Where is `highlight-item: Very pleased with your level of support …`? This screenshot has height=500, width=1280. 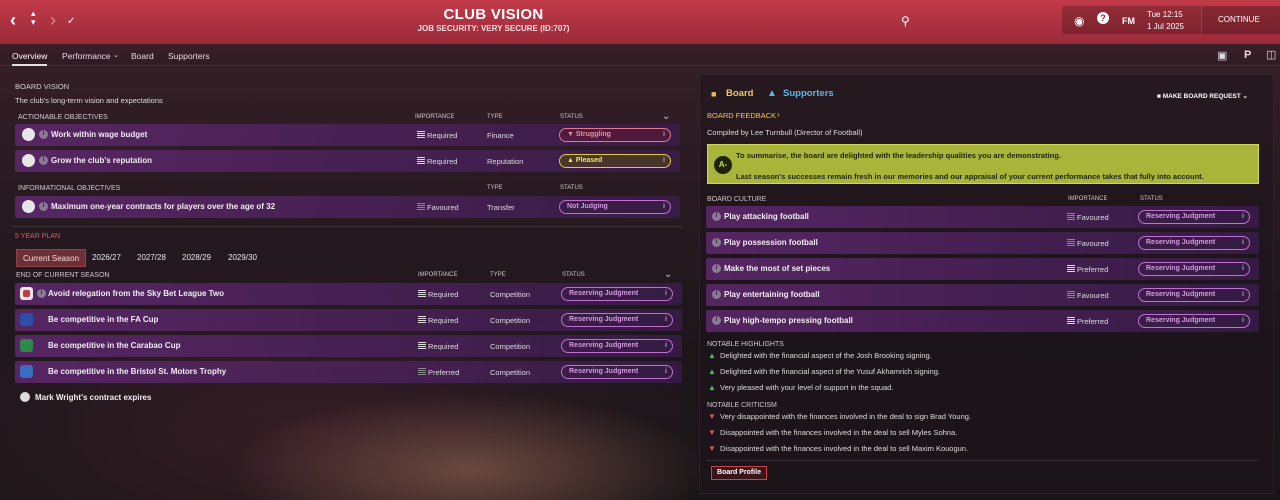 highlight-item: Very pleased with your level of support … is located at coordinates (807, 387).